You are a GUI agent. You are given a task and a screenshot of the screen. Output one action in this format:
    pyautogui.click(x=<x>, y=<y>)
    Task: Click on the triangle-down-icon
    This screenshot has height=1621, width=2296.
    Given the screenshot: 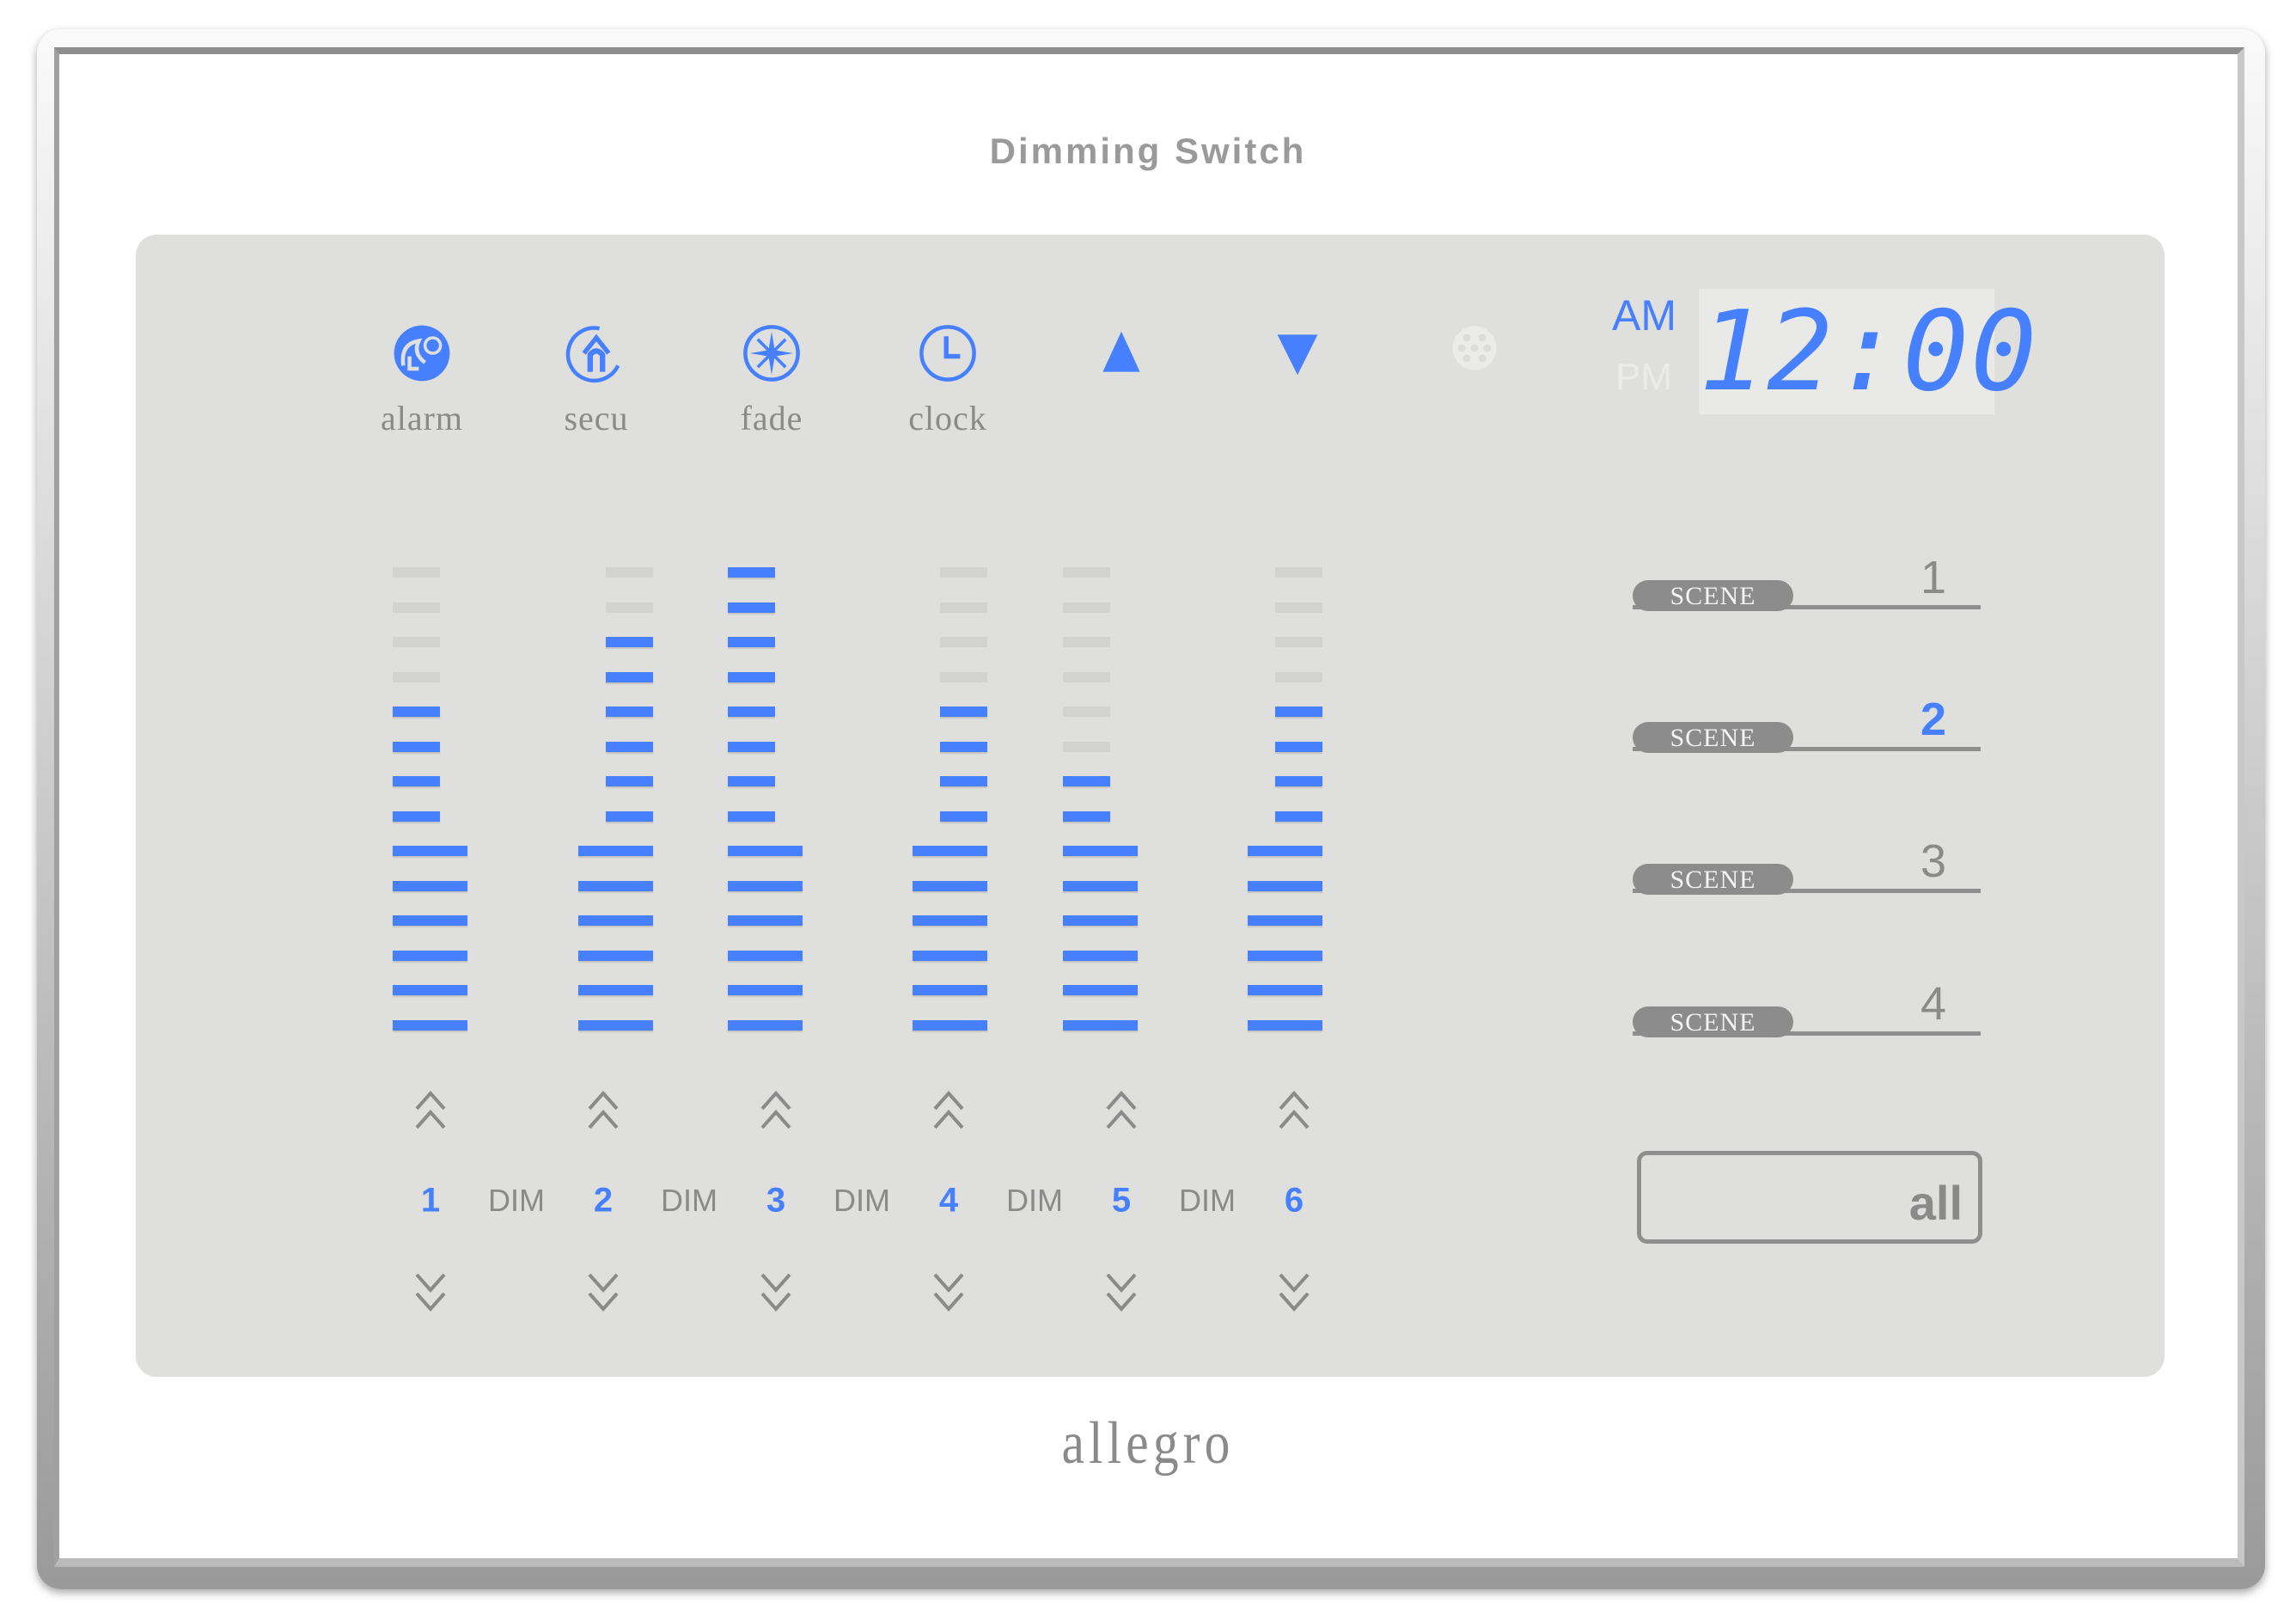 What is the action you would take?
    pyautogui.click(x=1297, y=353)
    